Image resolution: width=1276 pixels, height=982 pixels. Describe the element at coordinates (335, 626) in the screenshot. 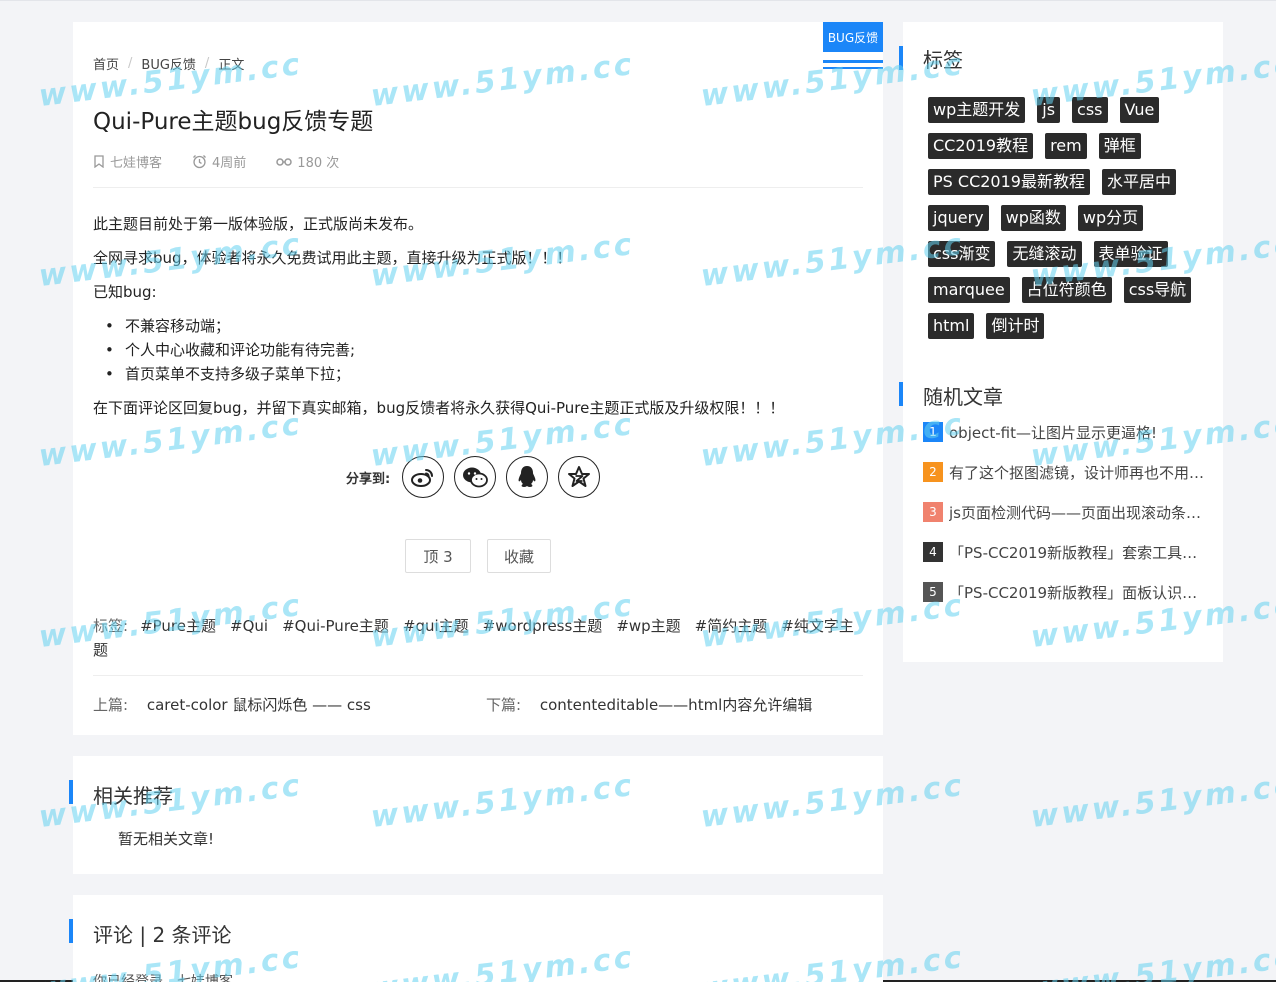

I see `post-tag: #Qui-Pure主题` at that location.